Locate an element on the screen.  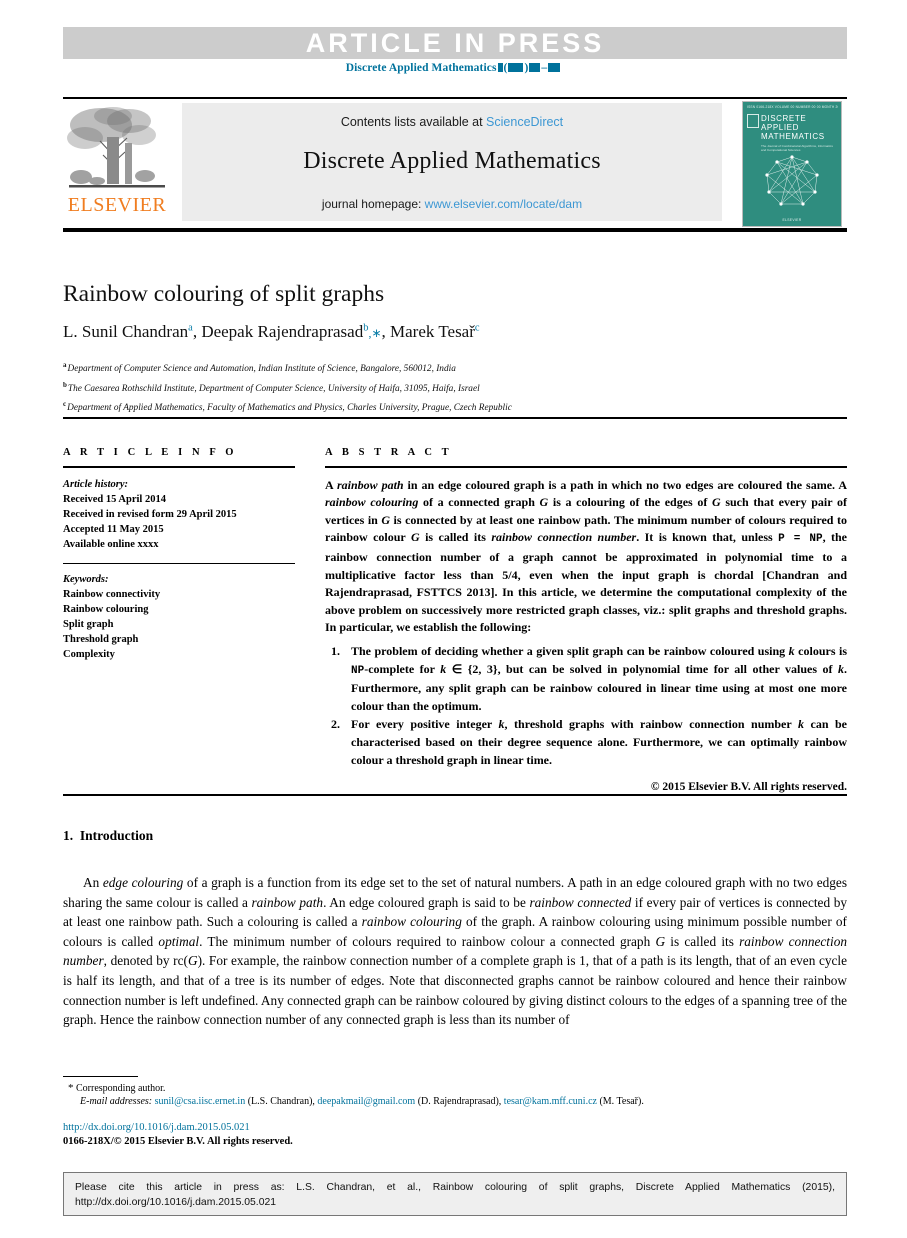
footnote-rule is located at coordinates (100, 1077).